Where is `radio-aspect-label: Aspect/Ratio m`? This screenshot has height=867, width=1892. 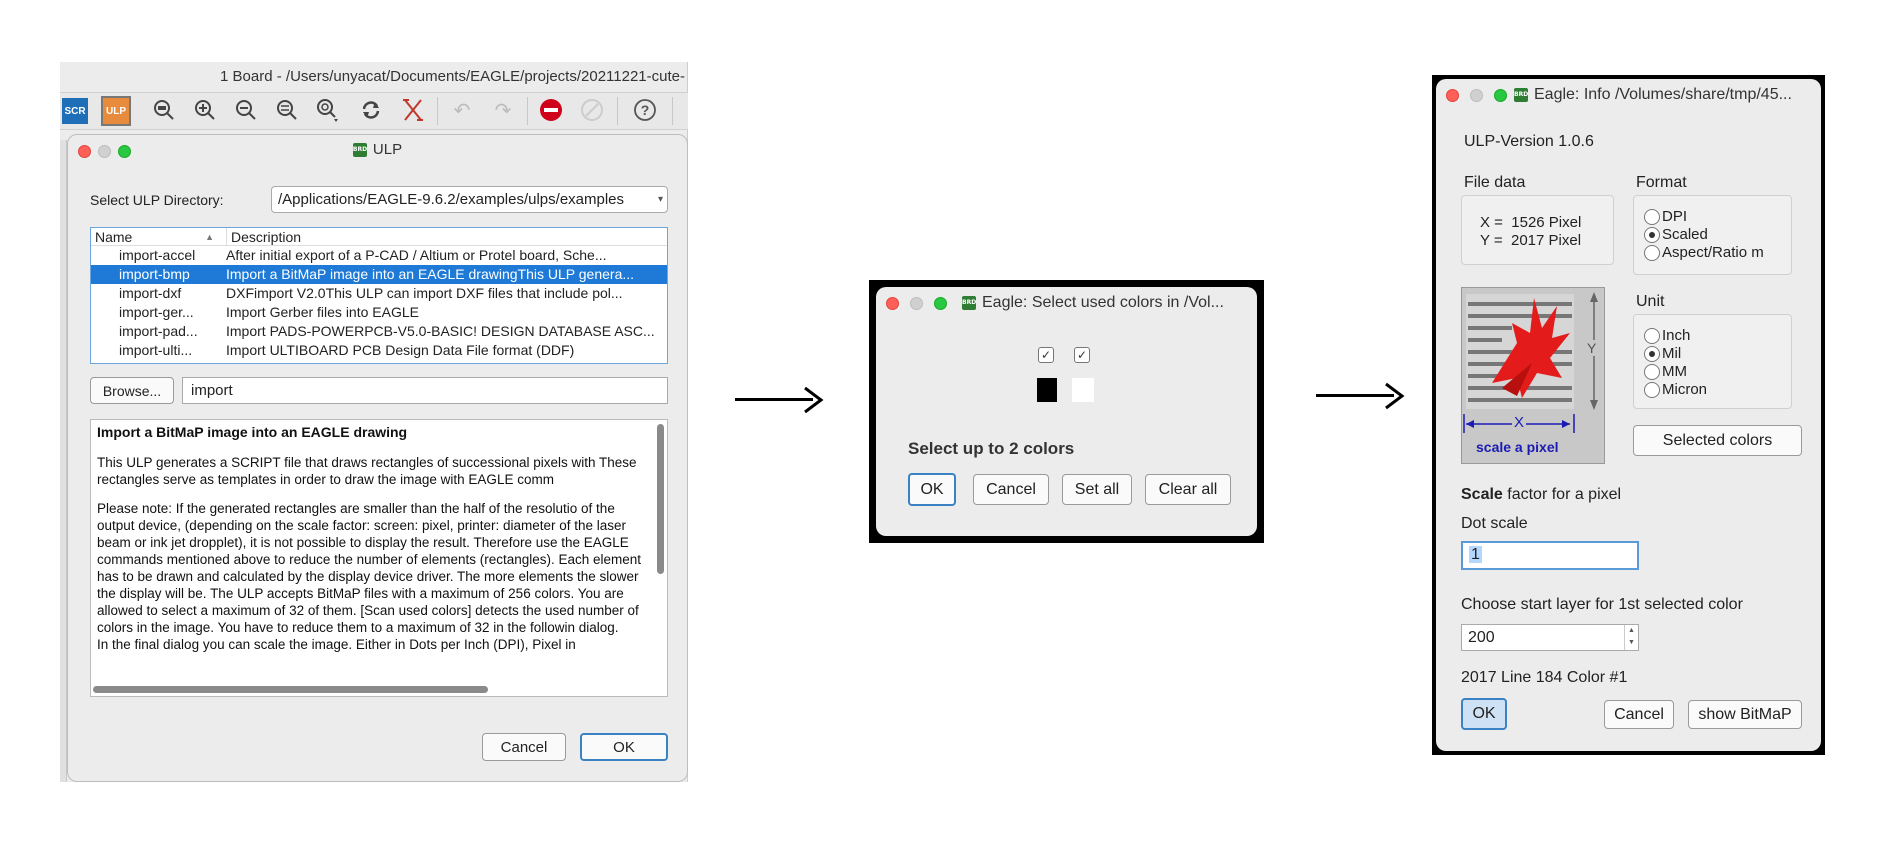
radio-aspect-label: Aspect/Ratio m is located at coordinates (1713, 252).